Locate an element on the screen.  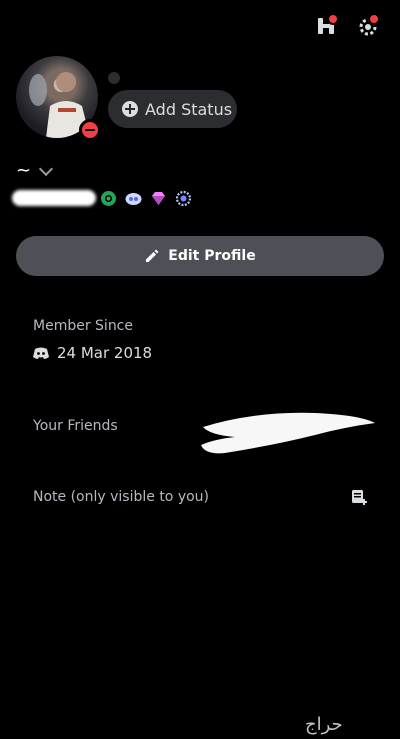
pencil-icon is located at coordinates (152, 255).